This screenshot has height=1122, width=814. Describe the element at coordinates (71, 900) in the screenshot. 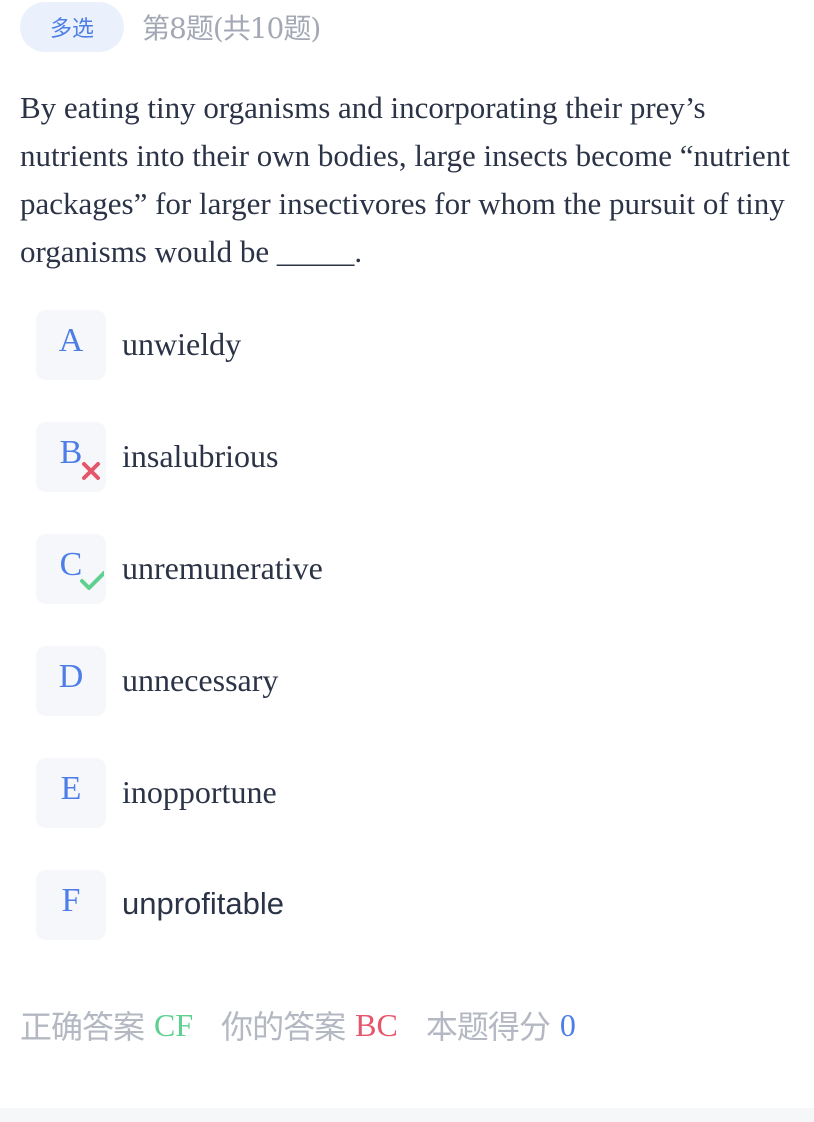

I see `option-letter: F` at that location.